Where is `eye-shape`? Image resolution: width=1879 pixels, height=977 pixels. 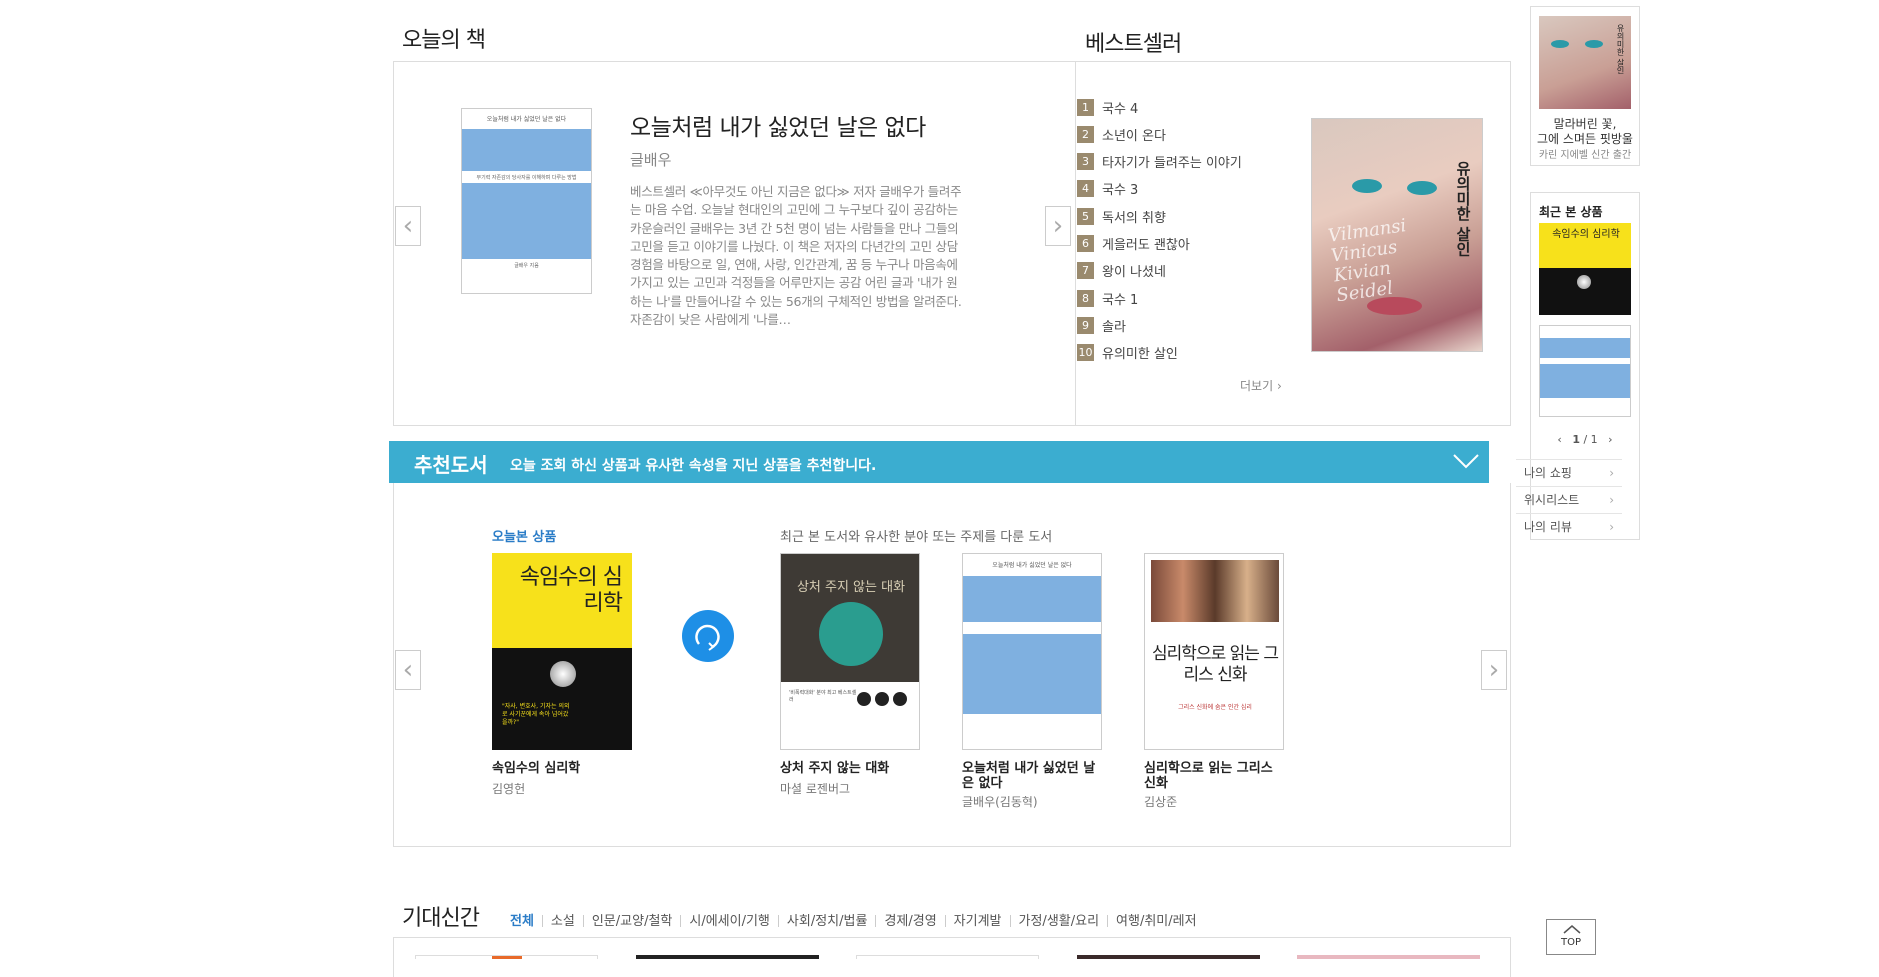
eye-shape is located at coordinates (1594, 44).